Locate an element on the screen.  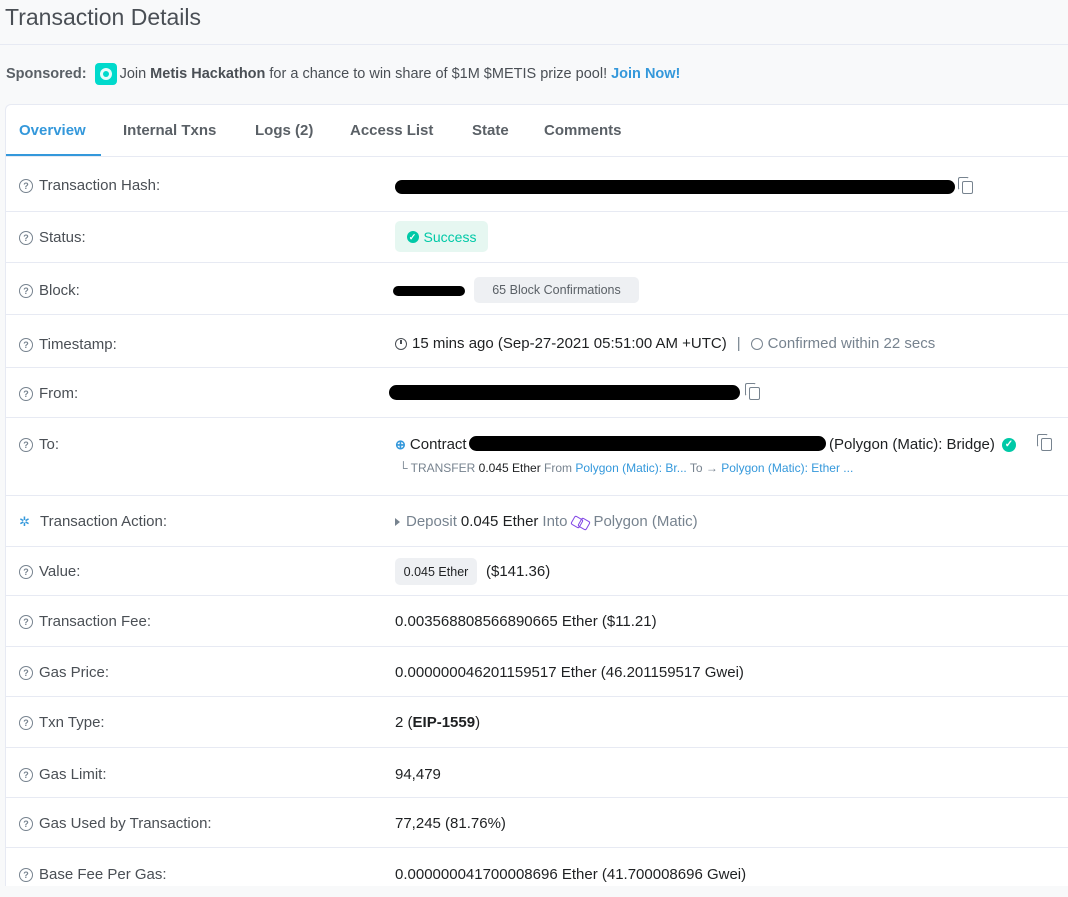
tab-access-list: Access List is located at coordinates (391, 130).